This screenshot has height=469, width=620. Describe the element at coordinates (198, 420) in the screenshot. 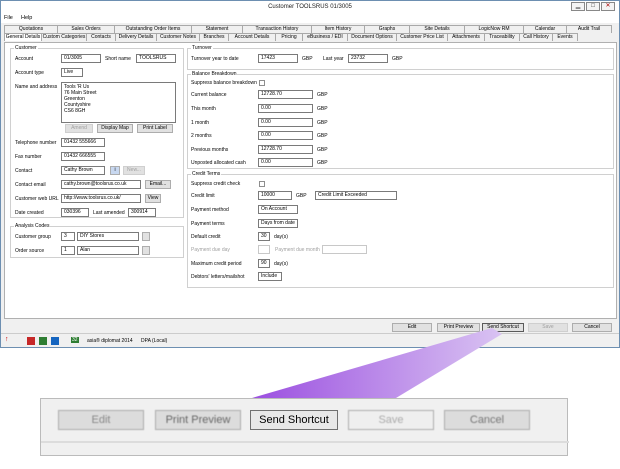

I see `zoom-print-preview-button: Print Preview` at that location.